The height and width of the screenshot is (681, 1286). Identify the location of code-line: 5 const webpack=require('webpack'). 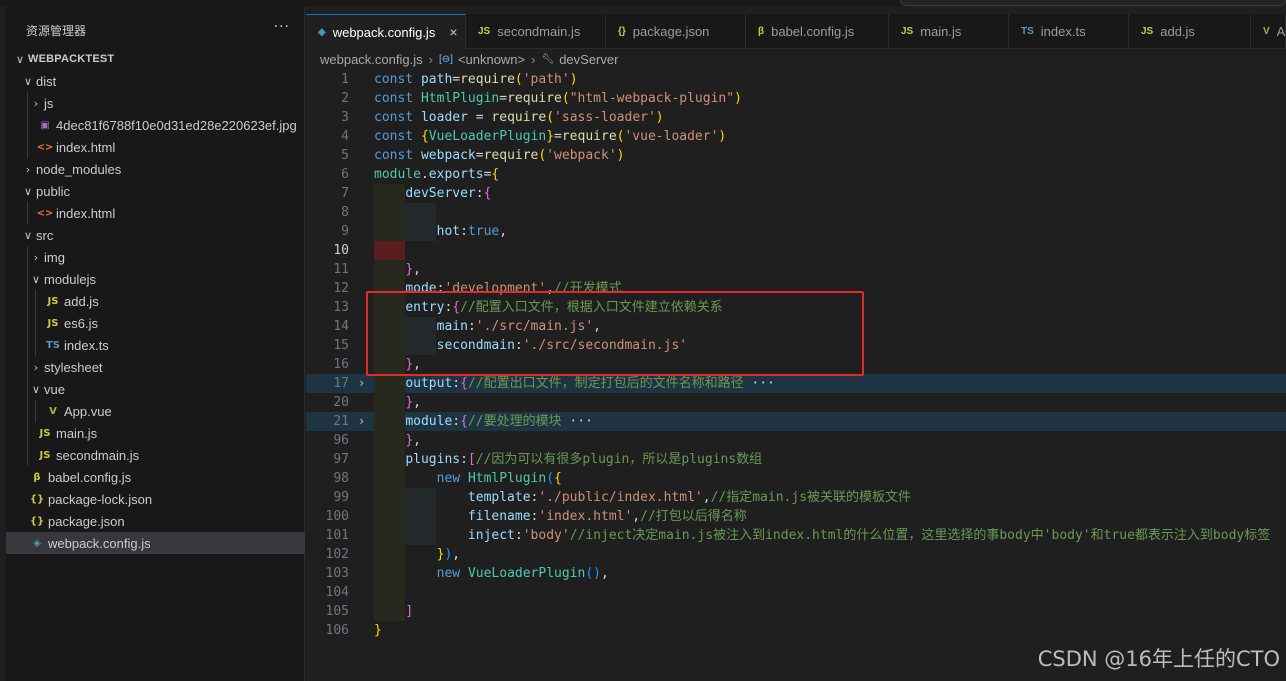
(796, 155).